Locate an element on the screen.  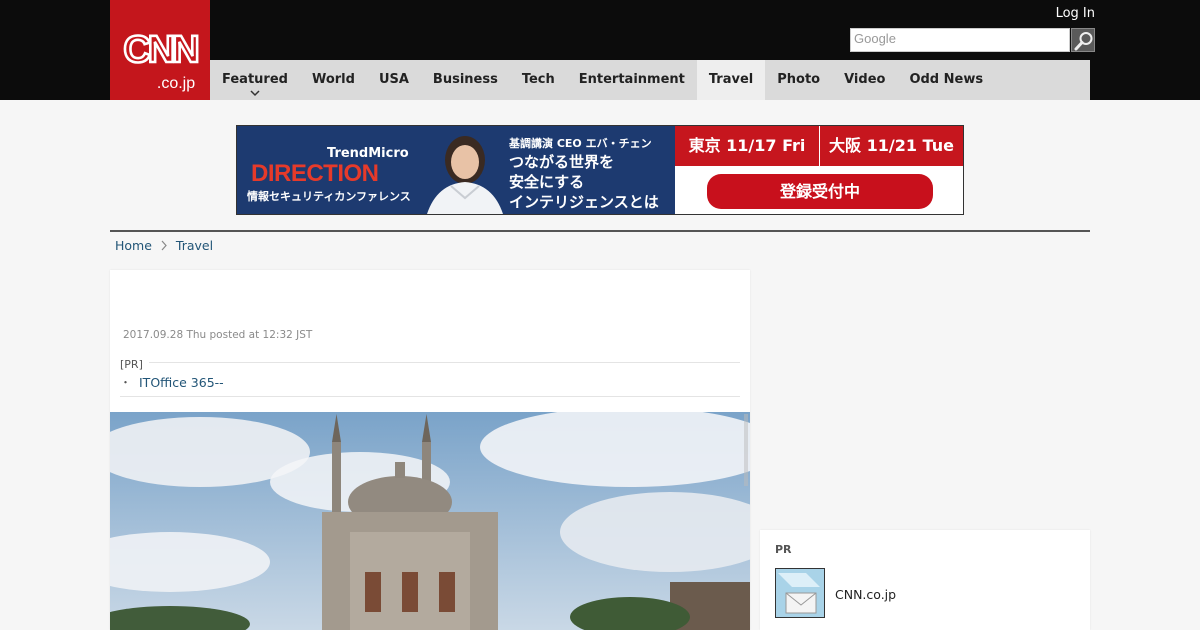
nav-label: Tech is located at coordinates (538, 79).